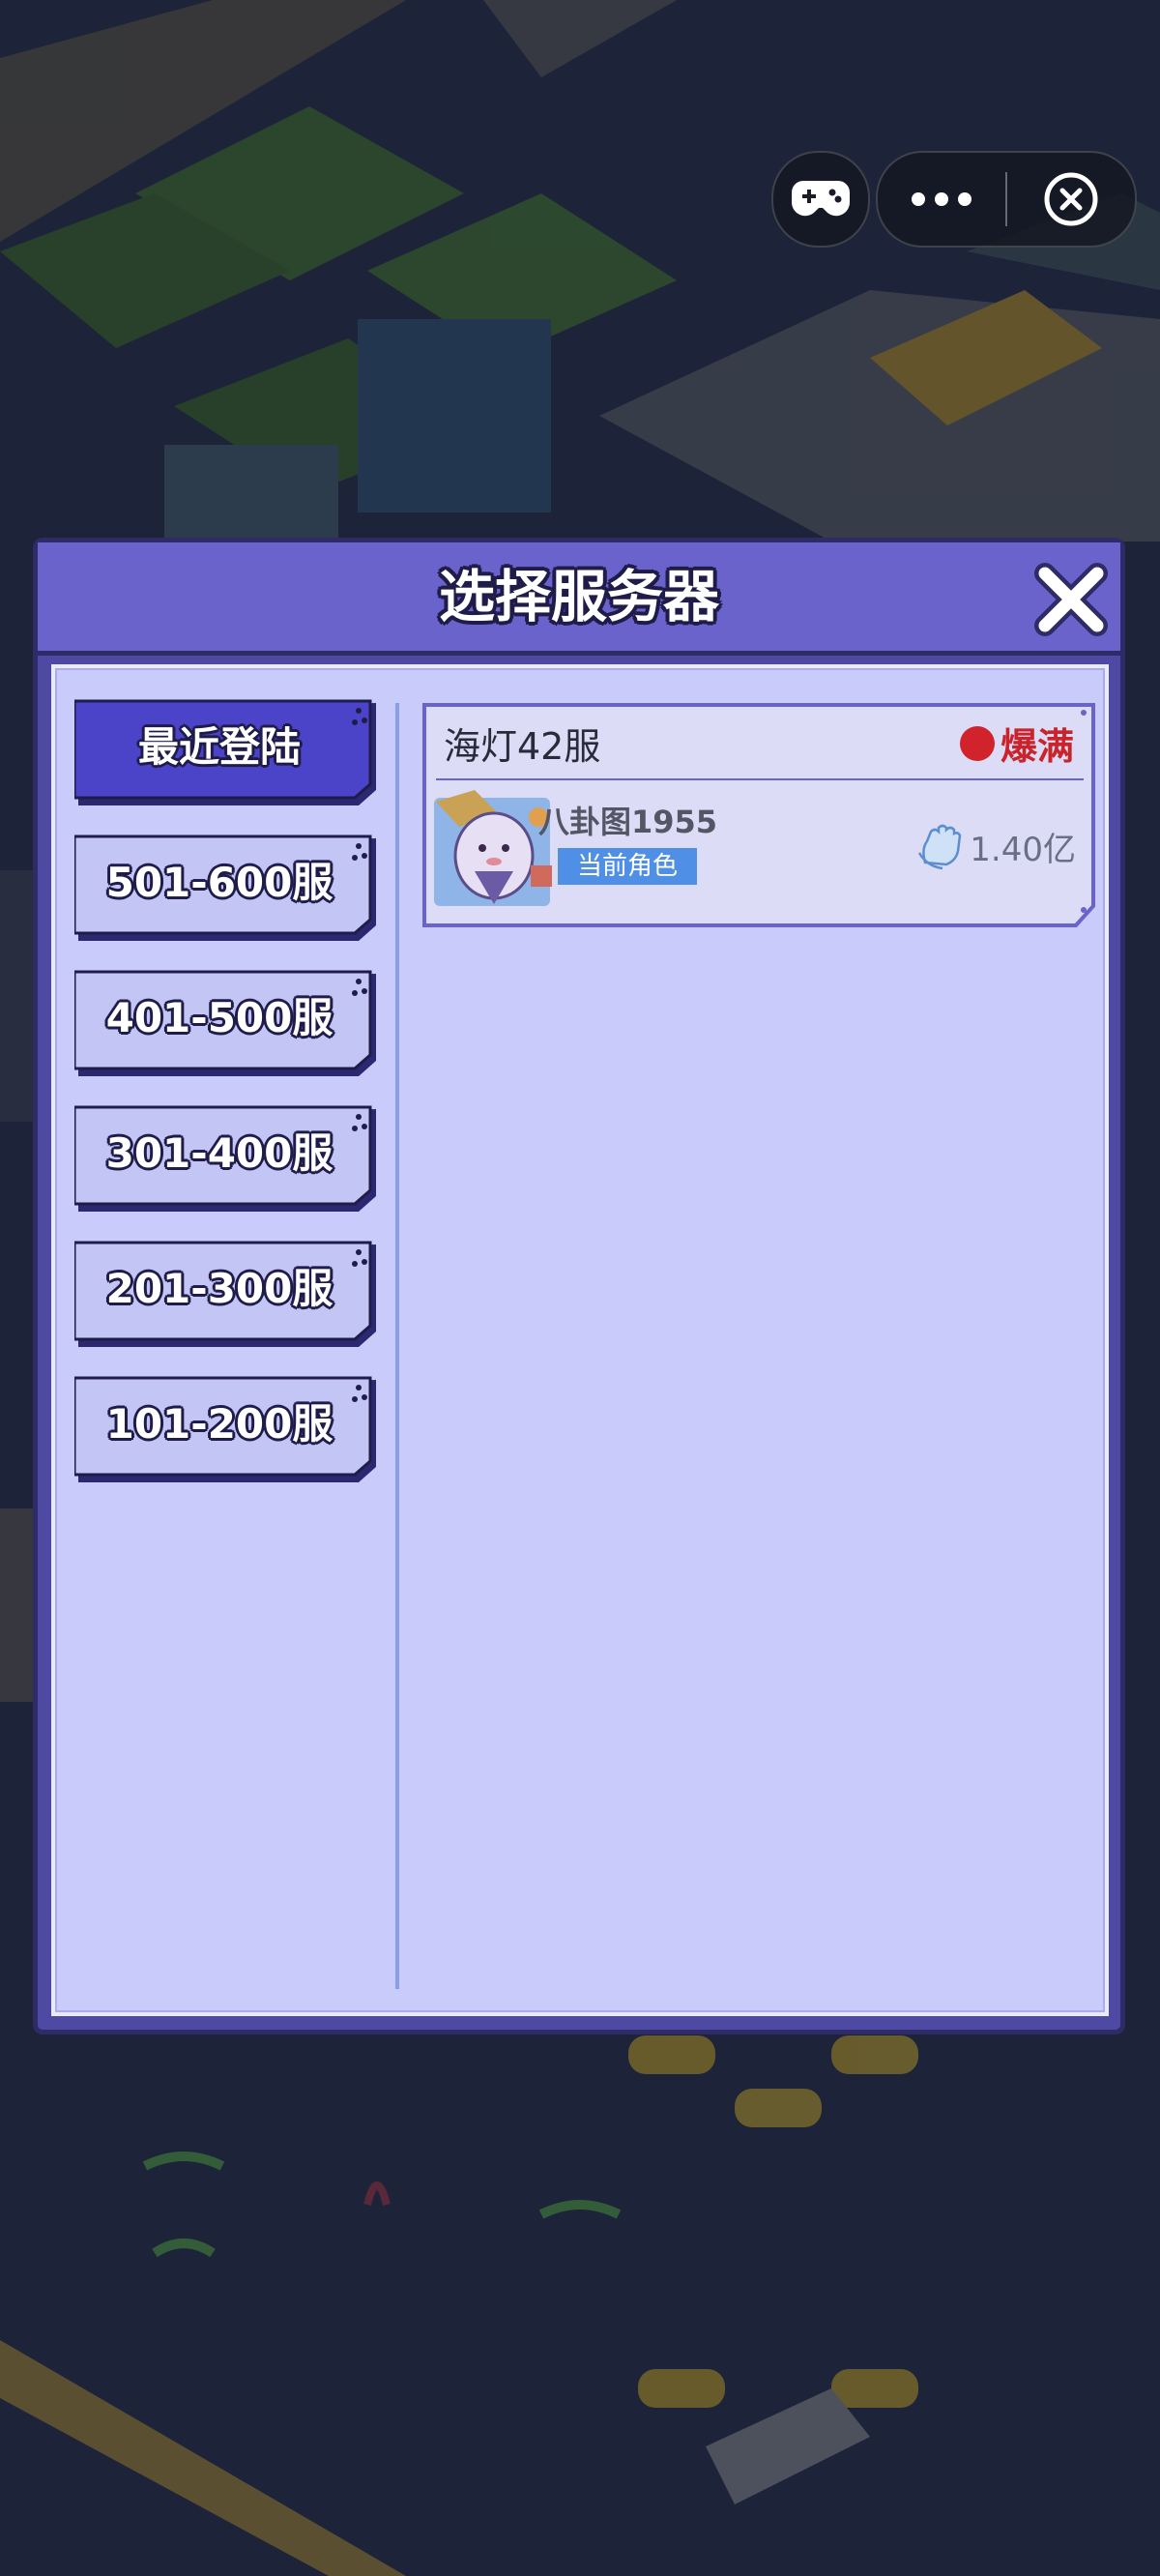 The image size is (1160, 2576). I want to click on server-name: 海灯42服, so click(522, 746).